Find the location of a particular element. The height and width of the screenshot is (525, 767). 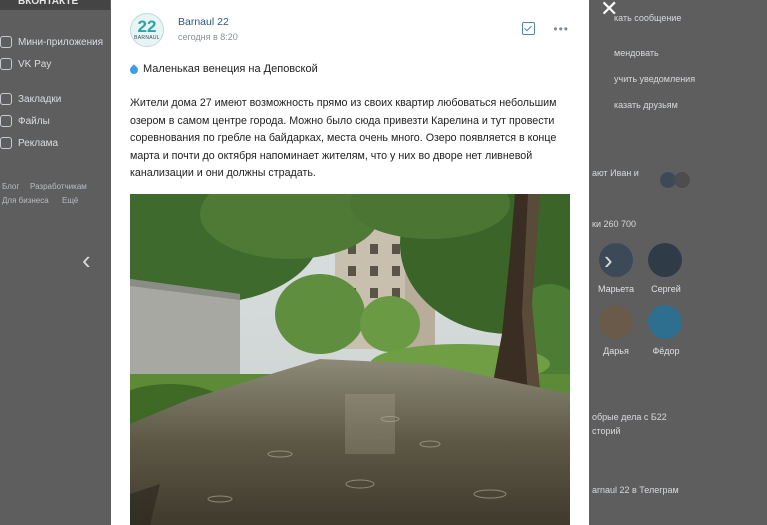

follower-name: Фёдор is located at coordinates (666, 351).